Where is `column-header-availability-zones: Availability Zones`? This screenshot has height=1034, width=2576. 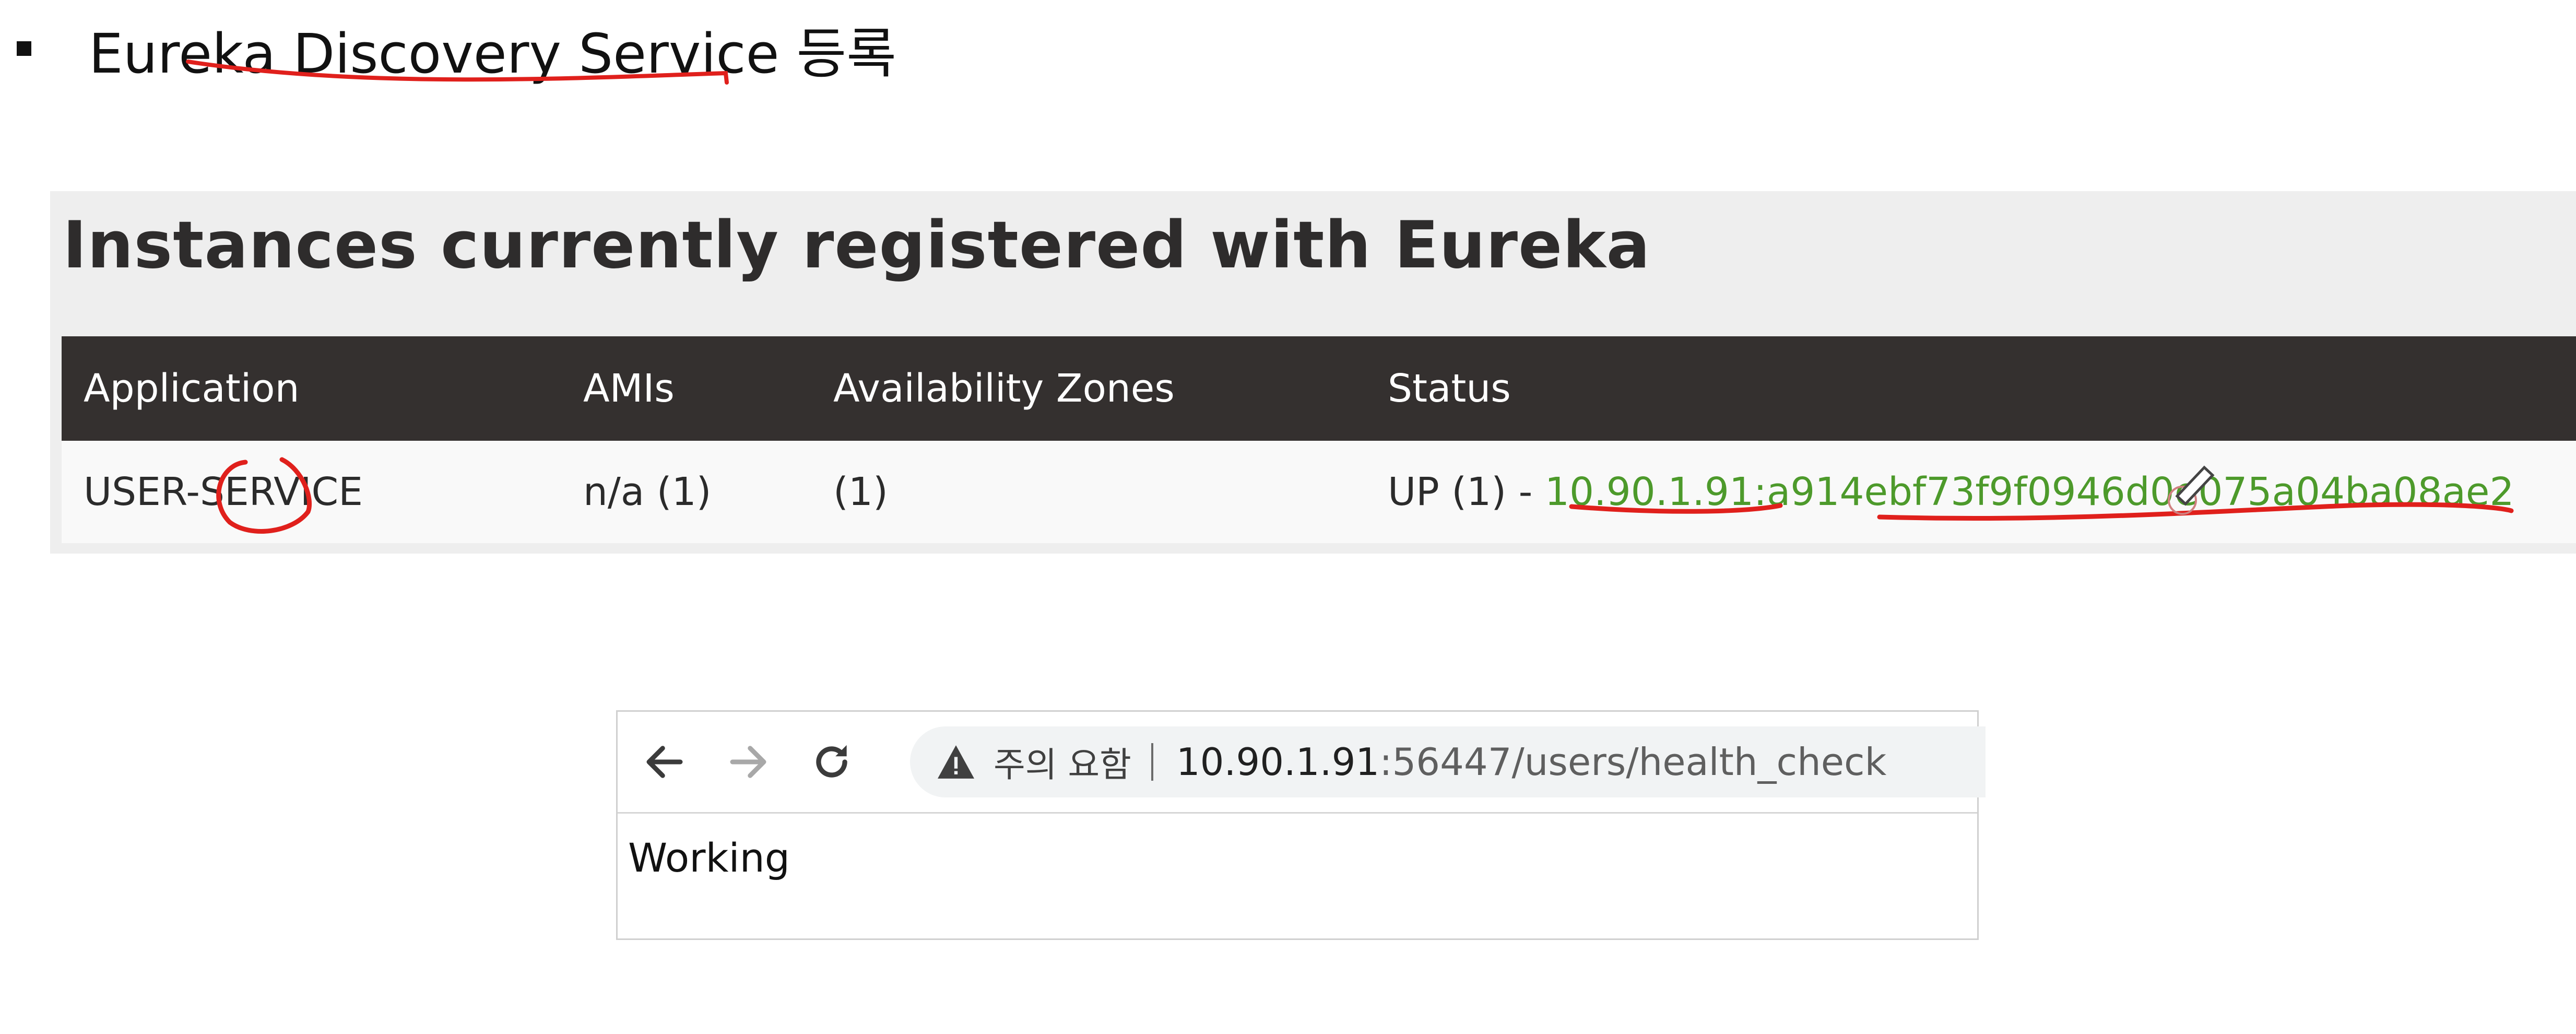 column-header-availability-zones: Availability Zones is located at coordinates (1004, 389).